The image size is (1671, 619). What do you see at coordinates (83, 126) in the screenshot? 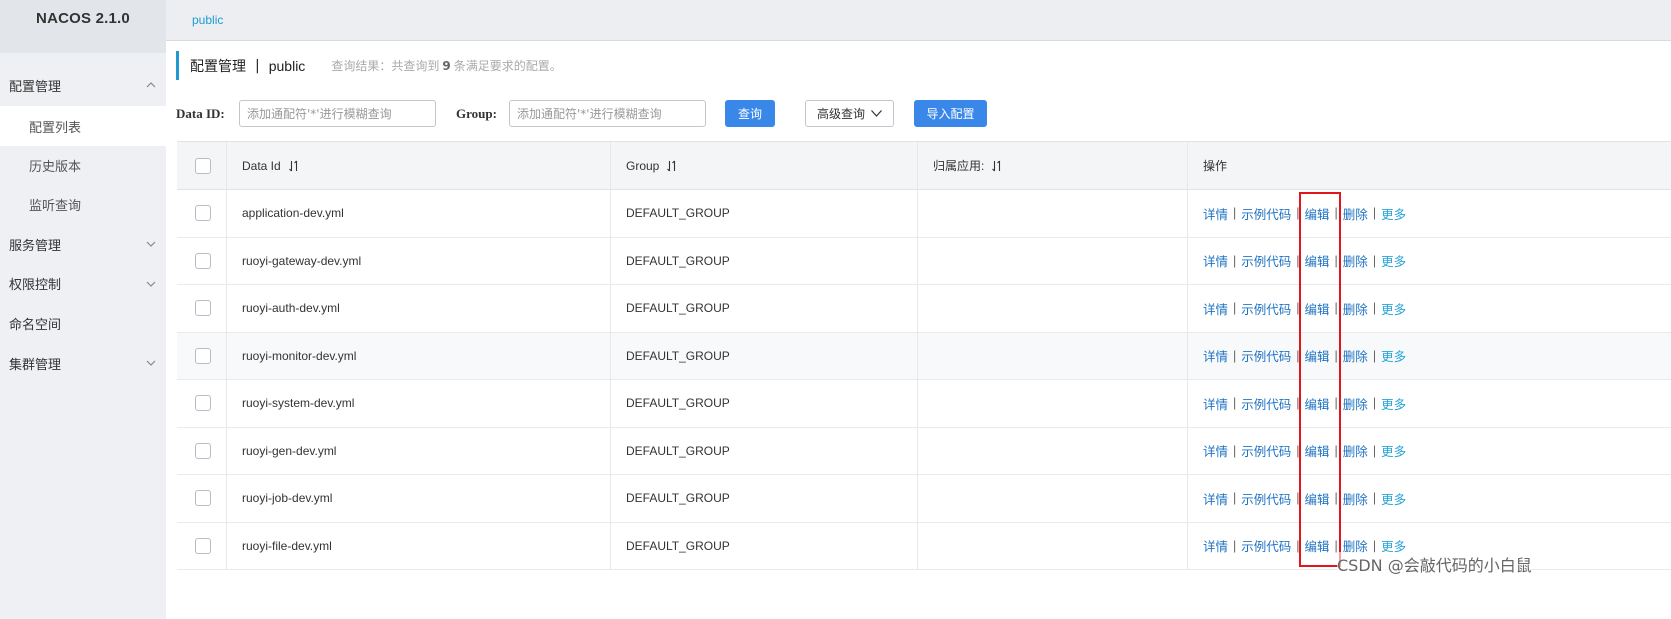
I see `sidebar-item-config-list: 配置列表` at bounding box center [83, 126].